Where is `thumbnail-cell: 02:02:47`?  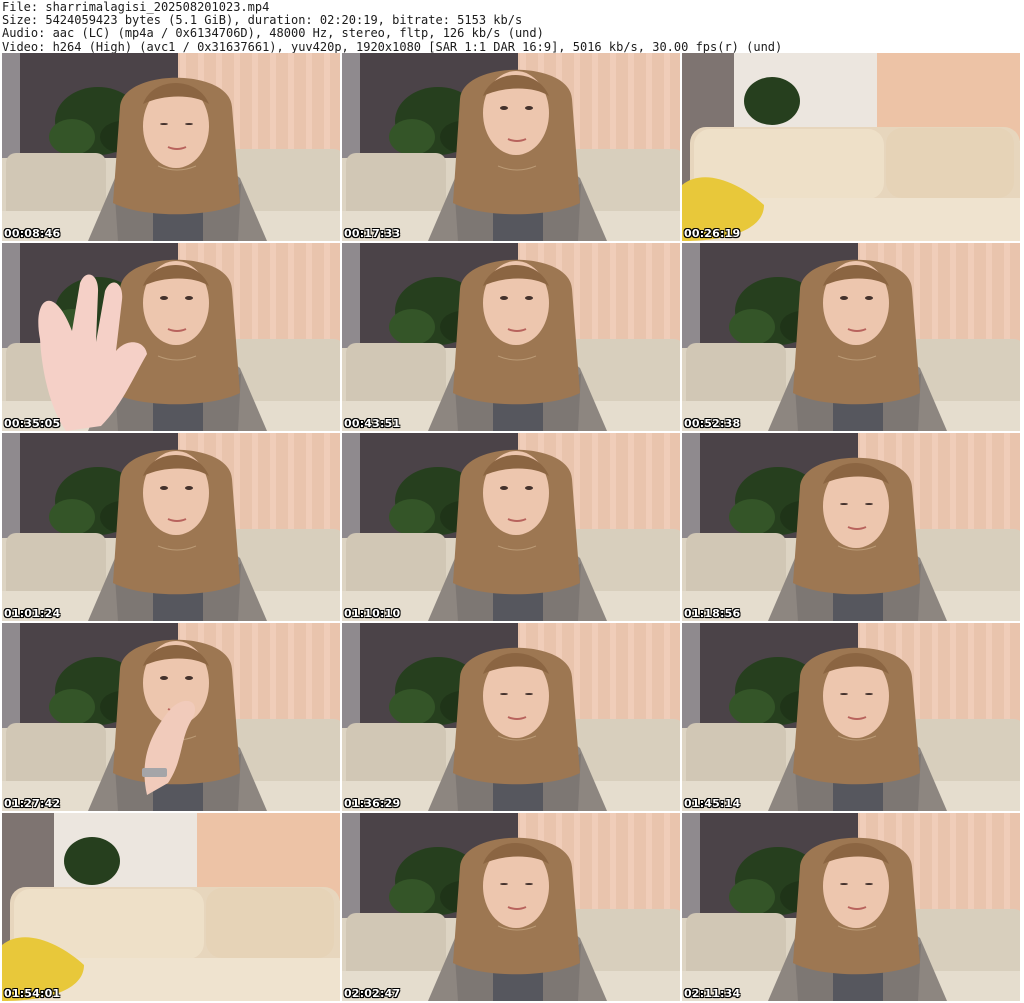 thumbnail-cell: 02:02:47 is located at coordinates (511, 907).